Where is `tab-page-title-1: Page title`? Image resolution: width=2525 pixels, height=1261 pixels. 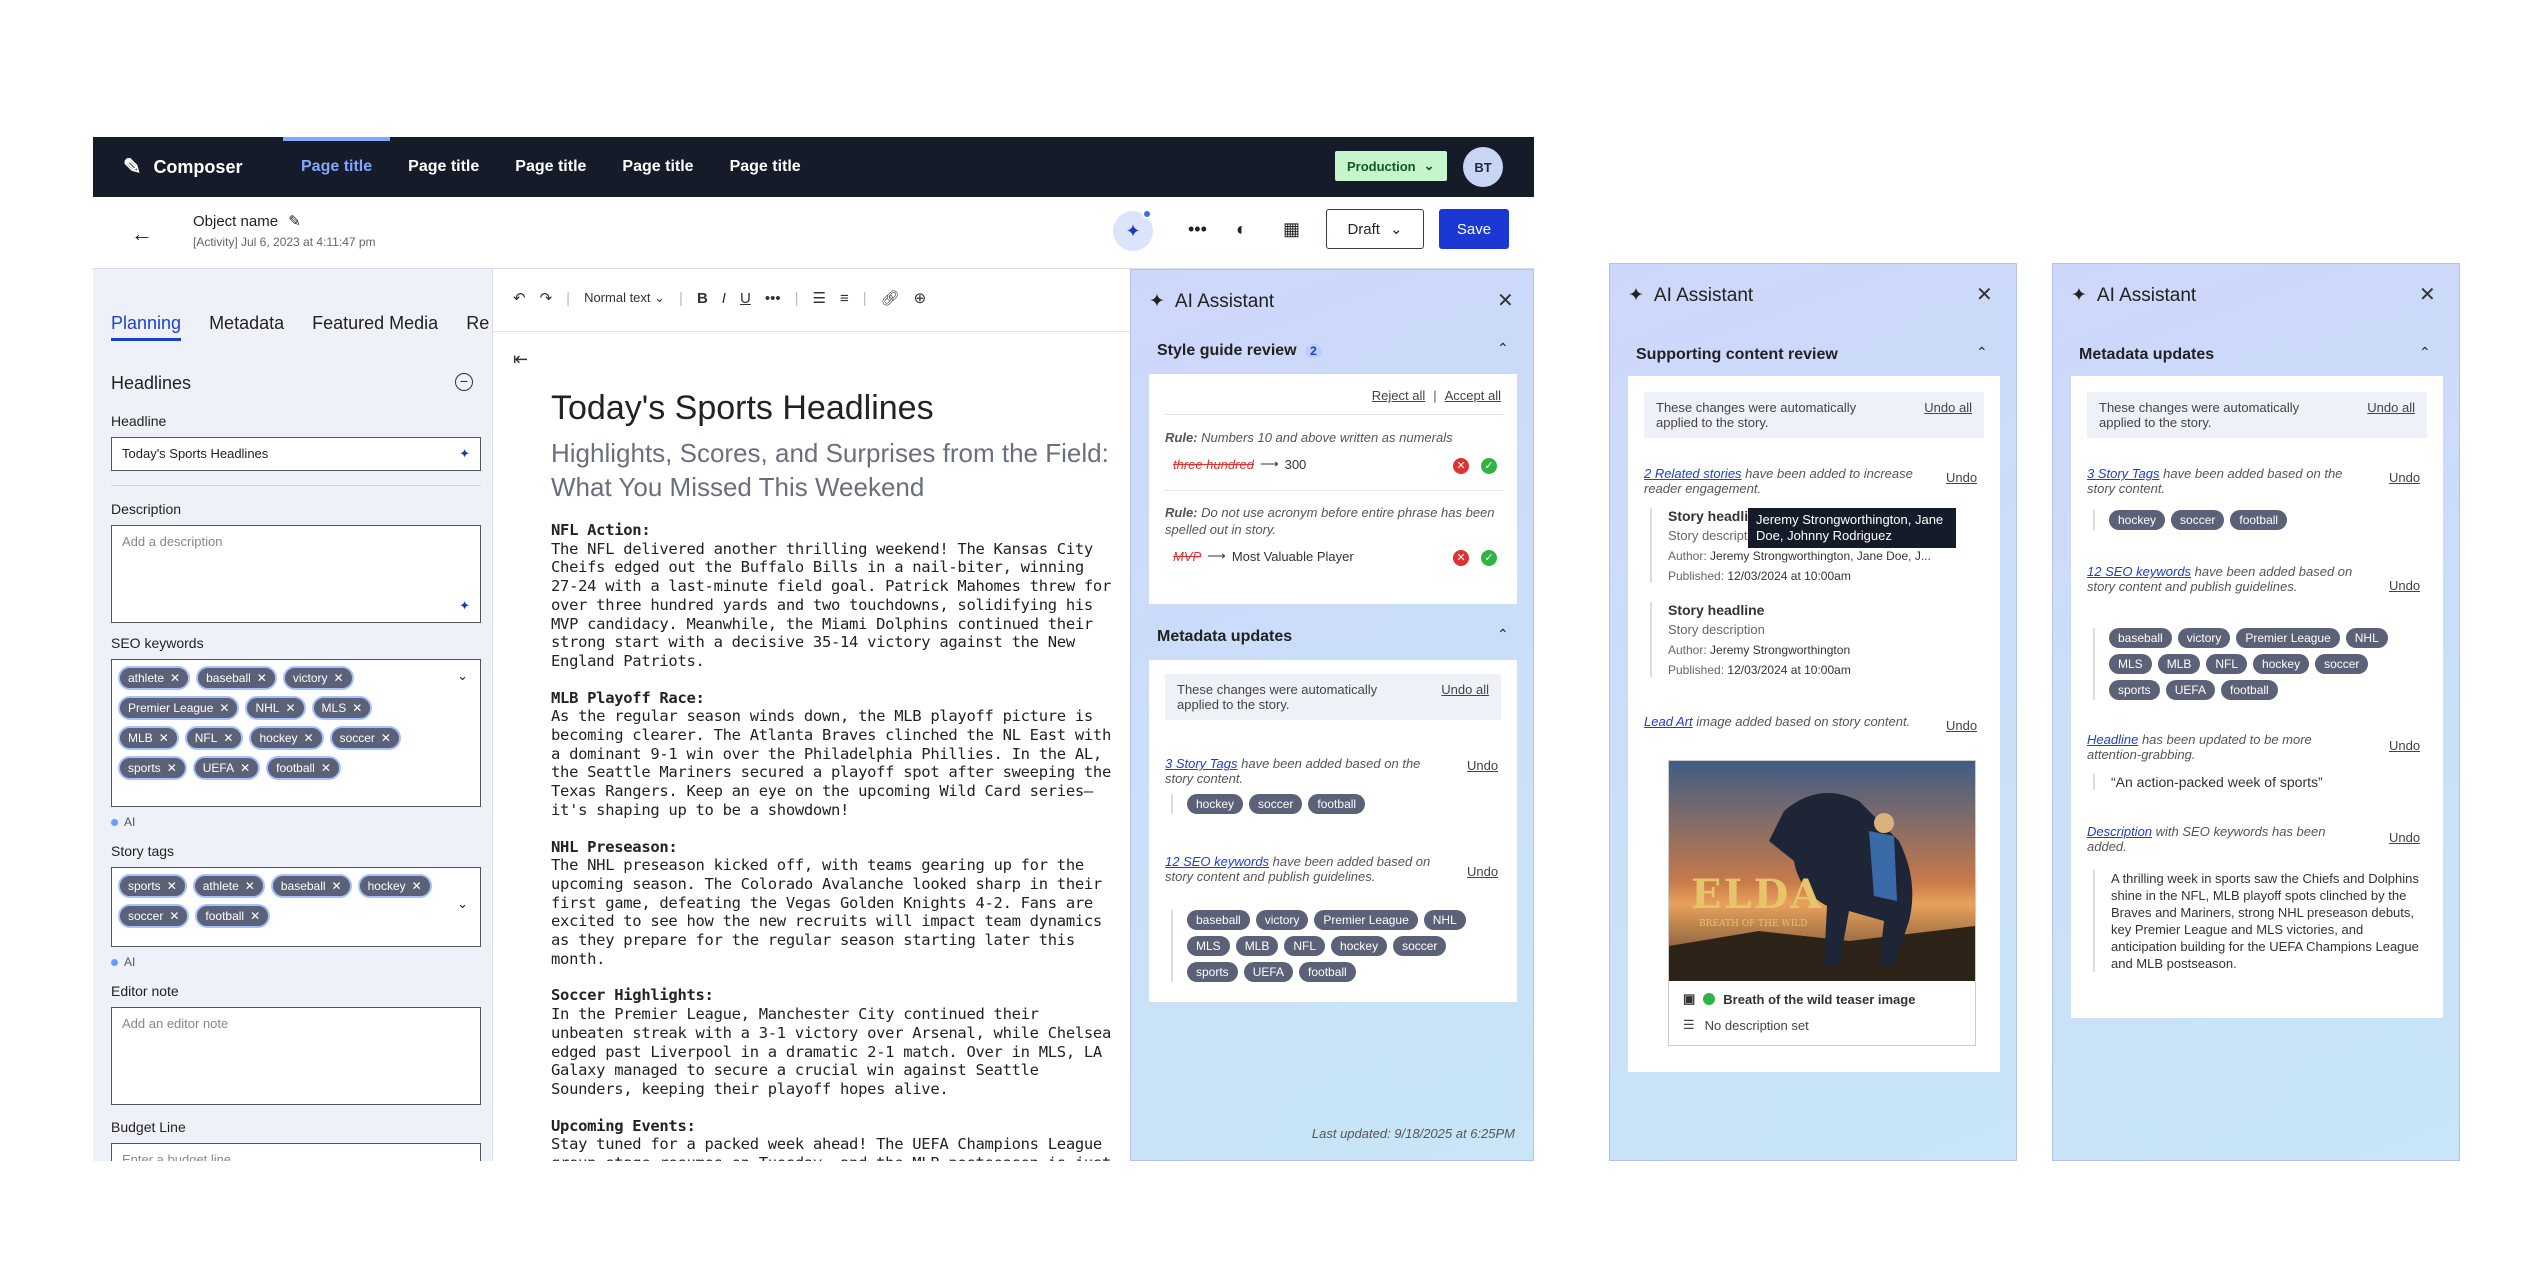
tab-page-title-1: Page title is located at coordinates (337, 167).